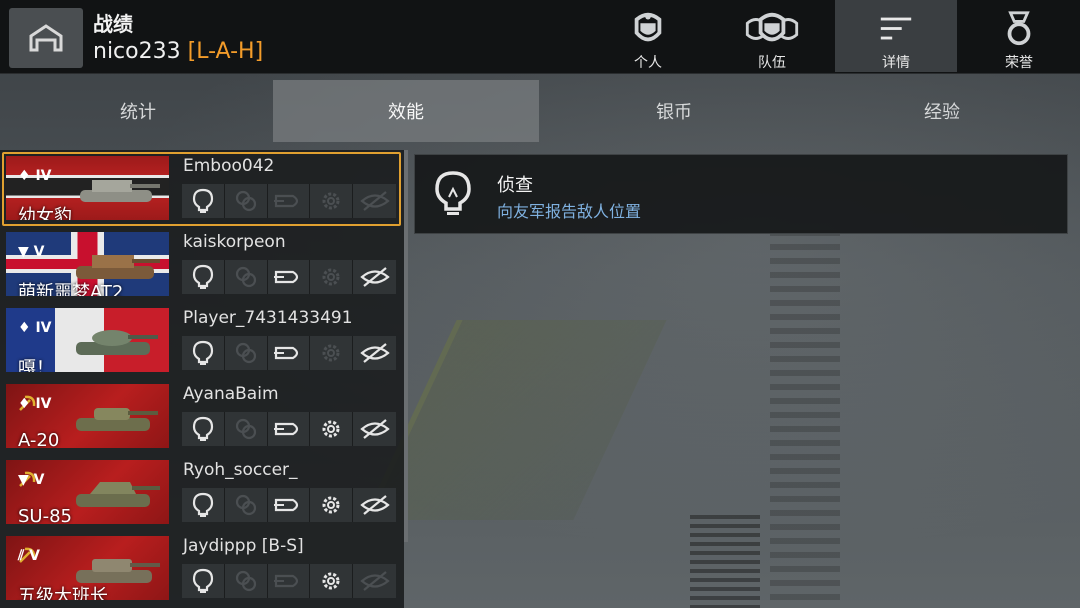 The width and height of the screenshot is (1080, 608). I want to click on nav-personal: 个人, so click(648, 36).